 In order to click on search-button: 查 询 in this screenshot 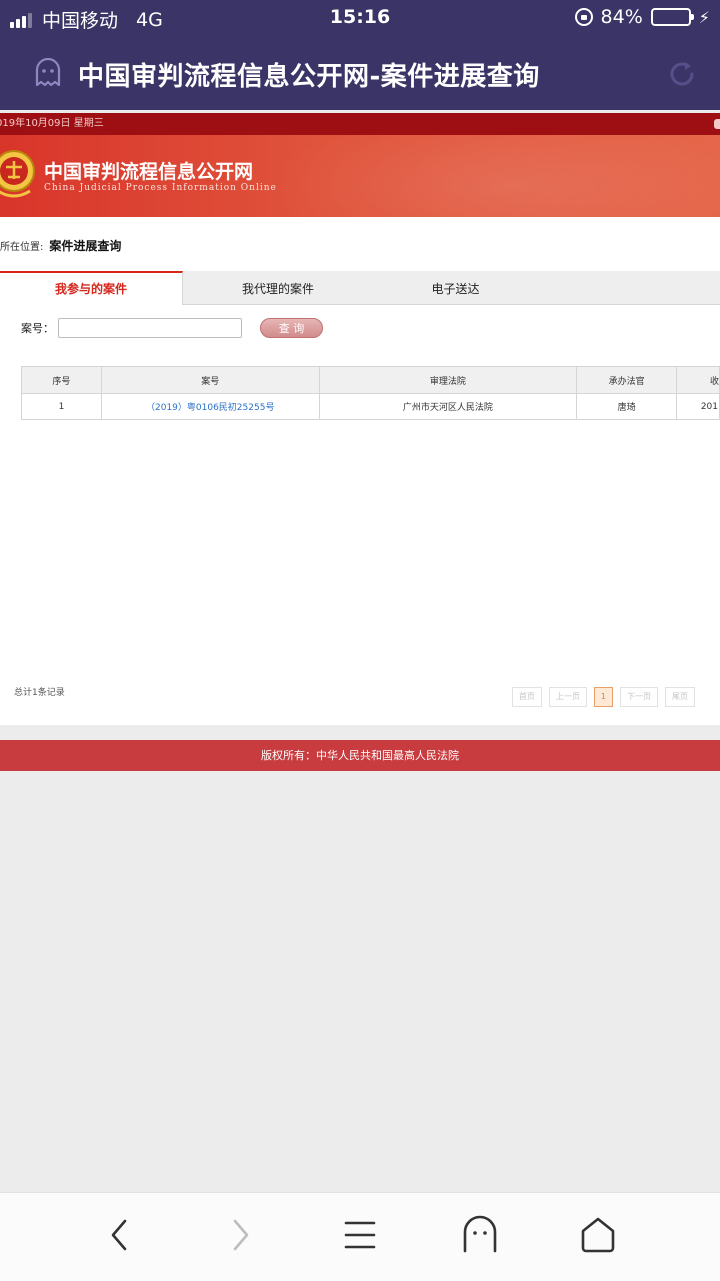, I will do `click(291, 328)`.